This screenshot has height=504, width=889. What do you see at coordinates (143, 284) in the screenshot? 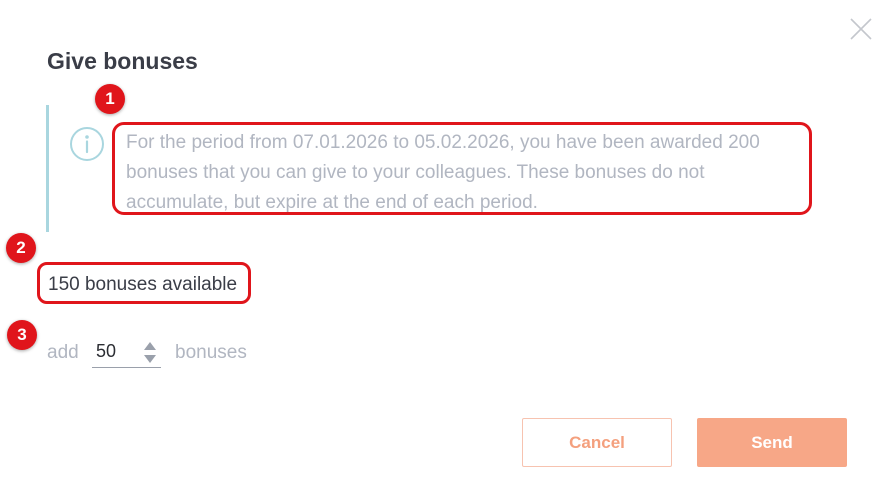
I see `available-bonuses-text: 150 bonuses available` at bounding box center [143, 284].